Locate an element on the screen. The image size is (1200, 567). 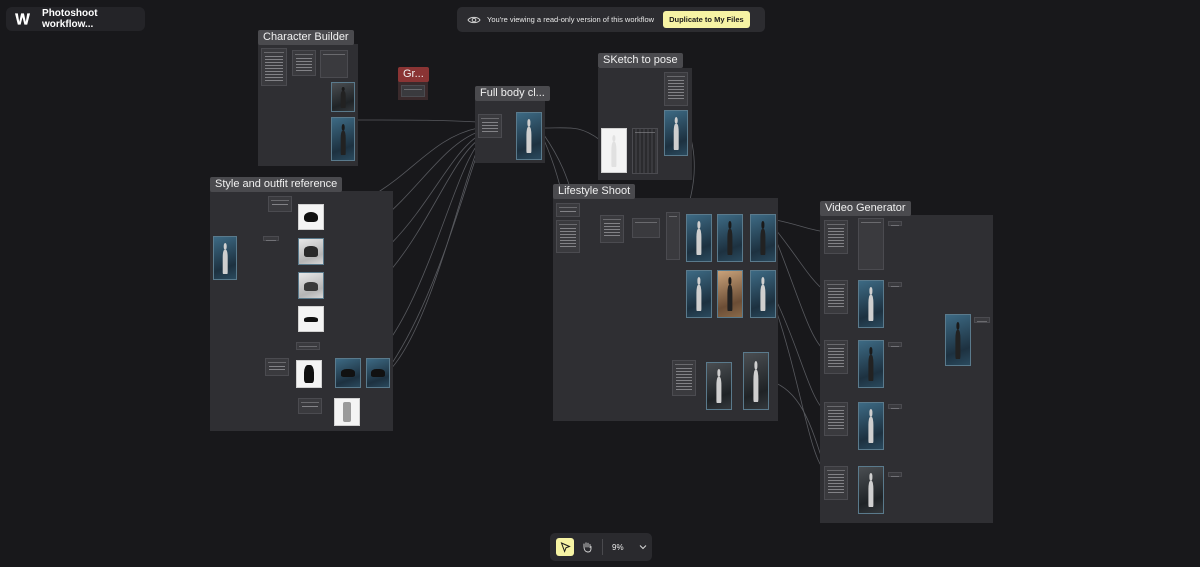
group-title-style-outfit: Style and outfit reference is located at coordinates (276, 184).